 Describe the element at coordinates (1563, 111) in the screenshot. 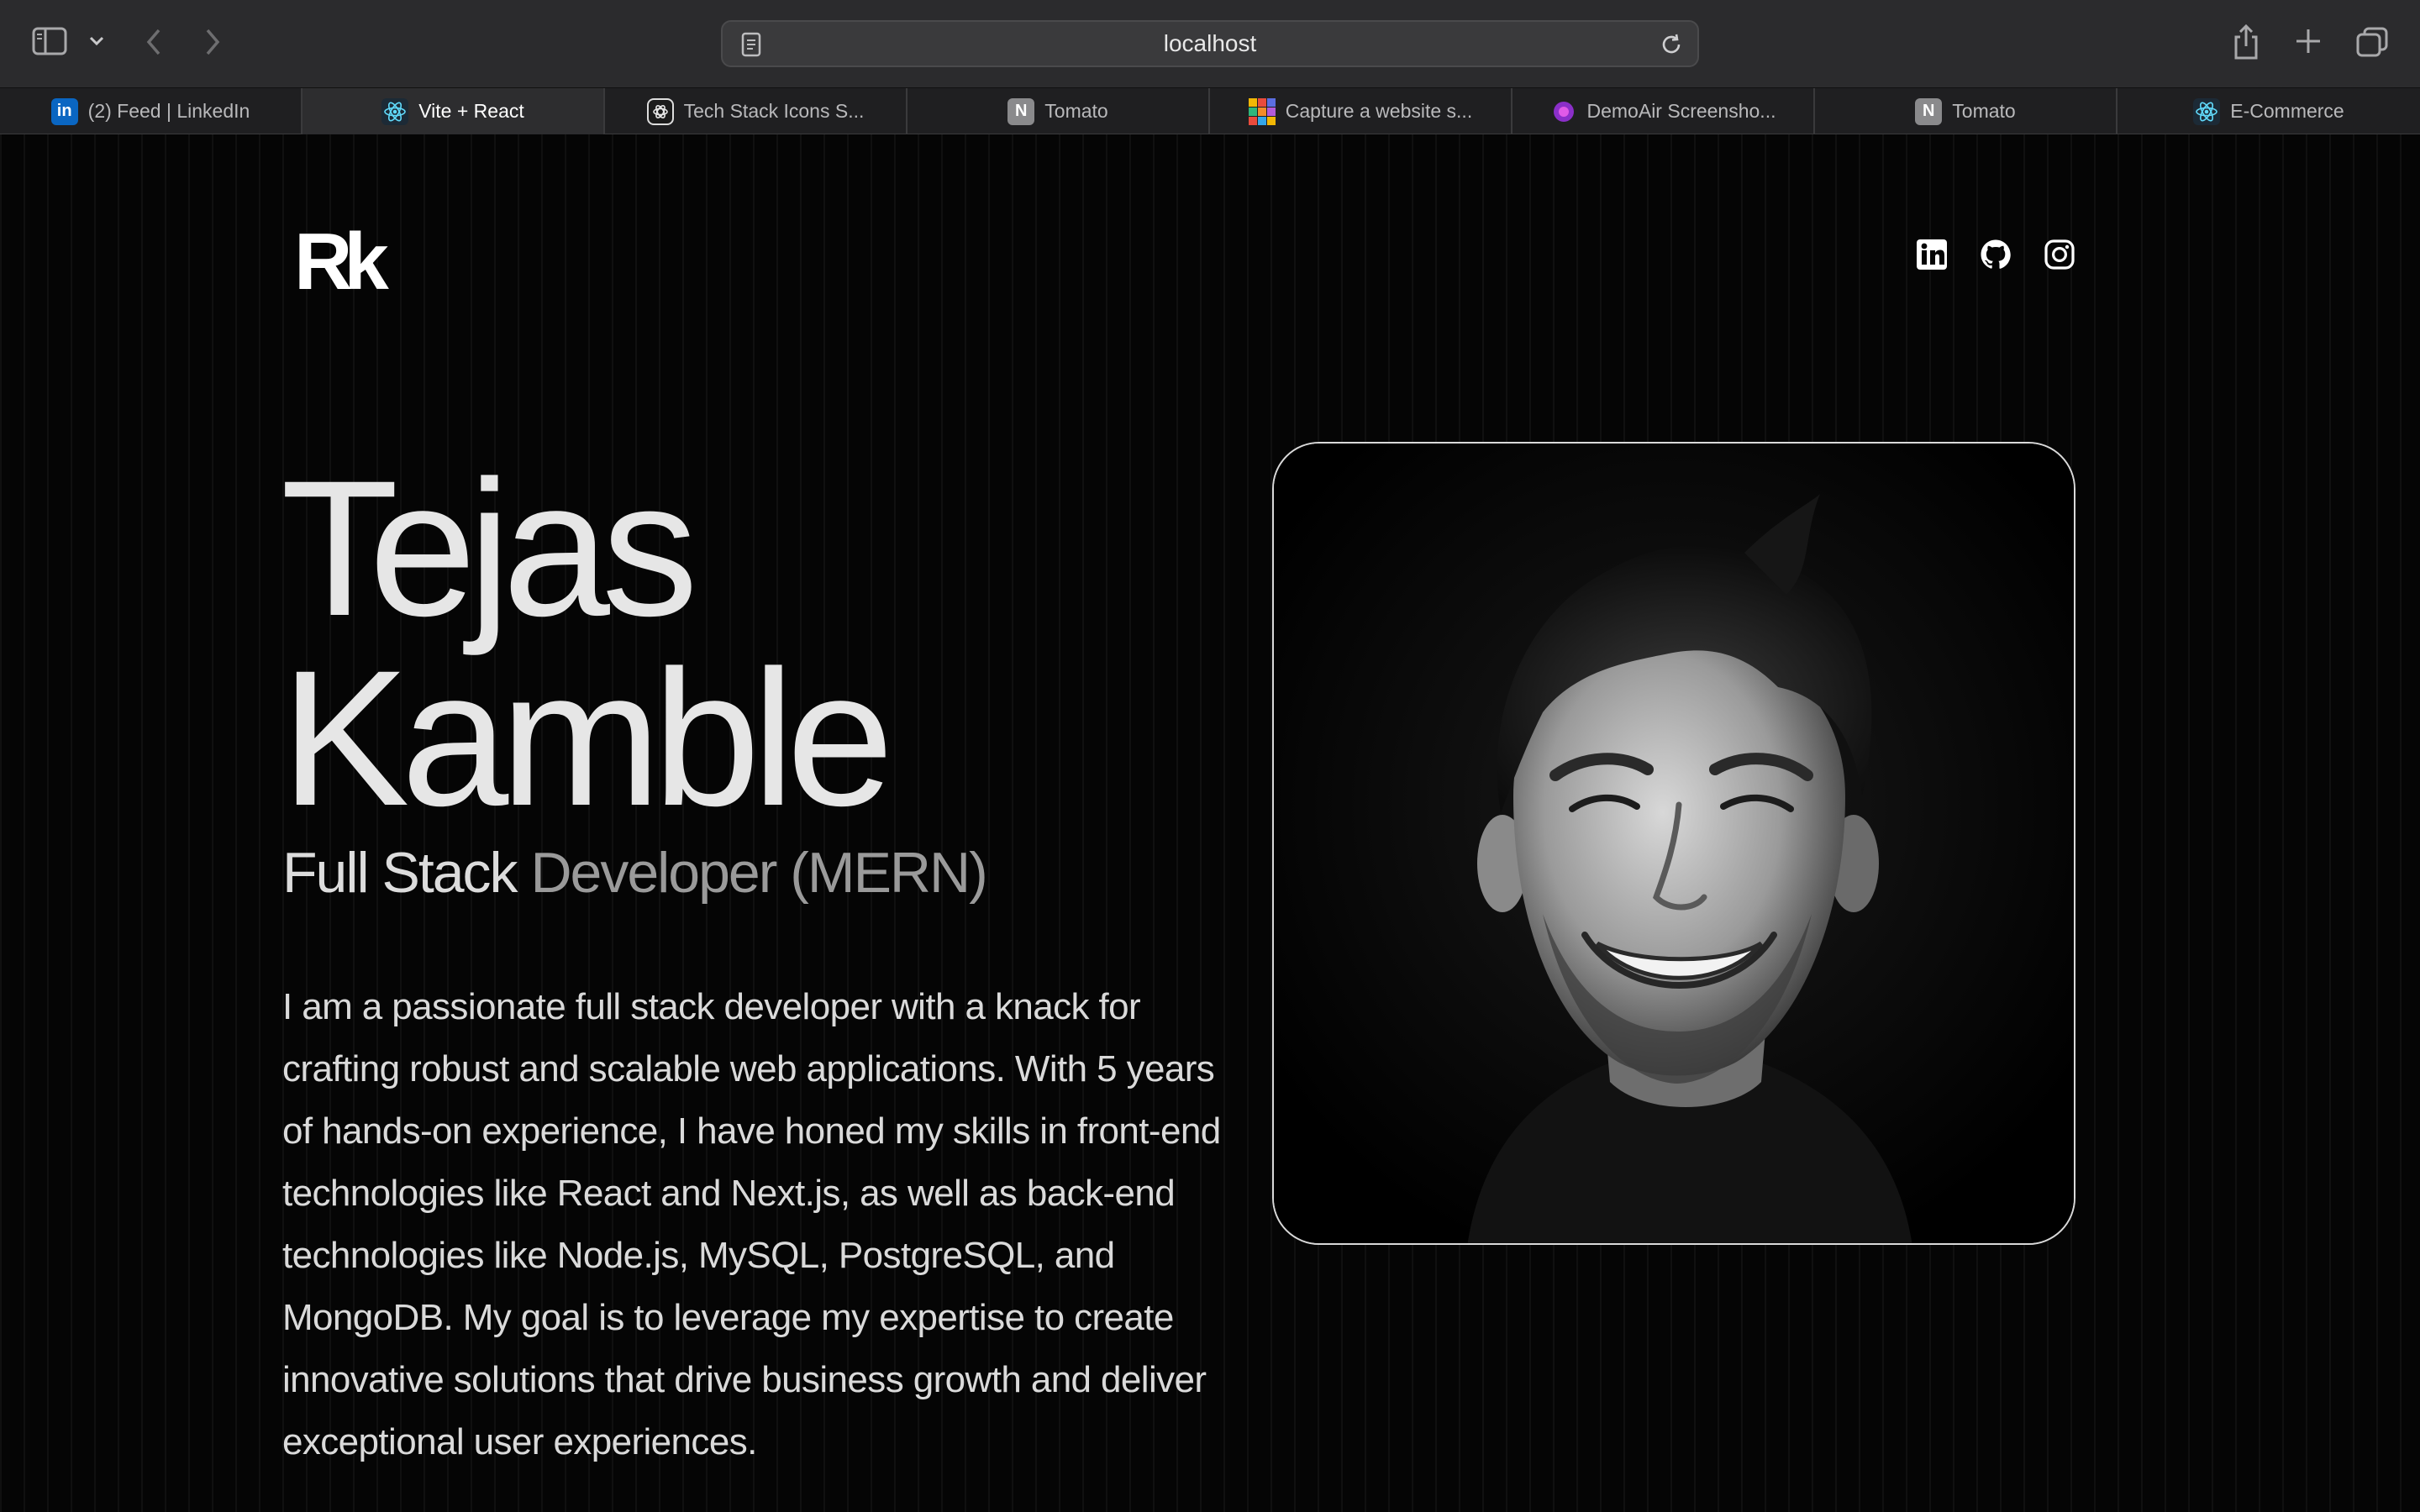

I see `demoair-icon` at that location.